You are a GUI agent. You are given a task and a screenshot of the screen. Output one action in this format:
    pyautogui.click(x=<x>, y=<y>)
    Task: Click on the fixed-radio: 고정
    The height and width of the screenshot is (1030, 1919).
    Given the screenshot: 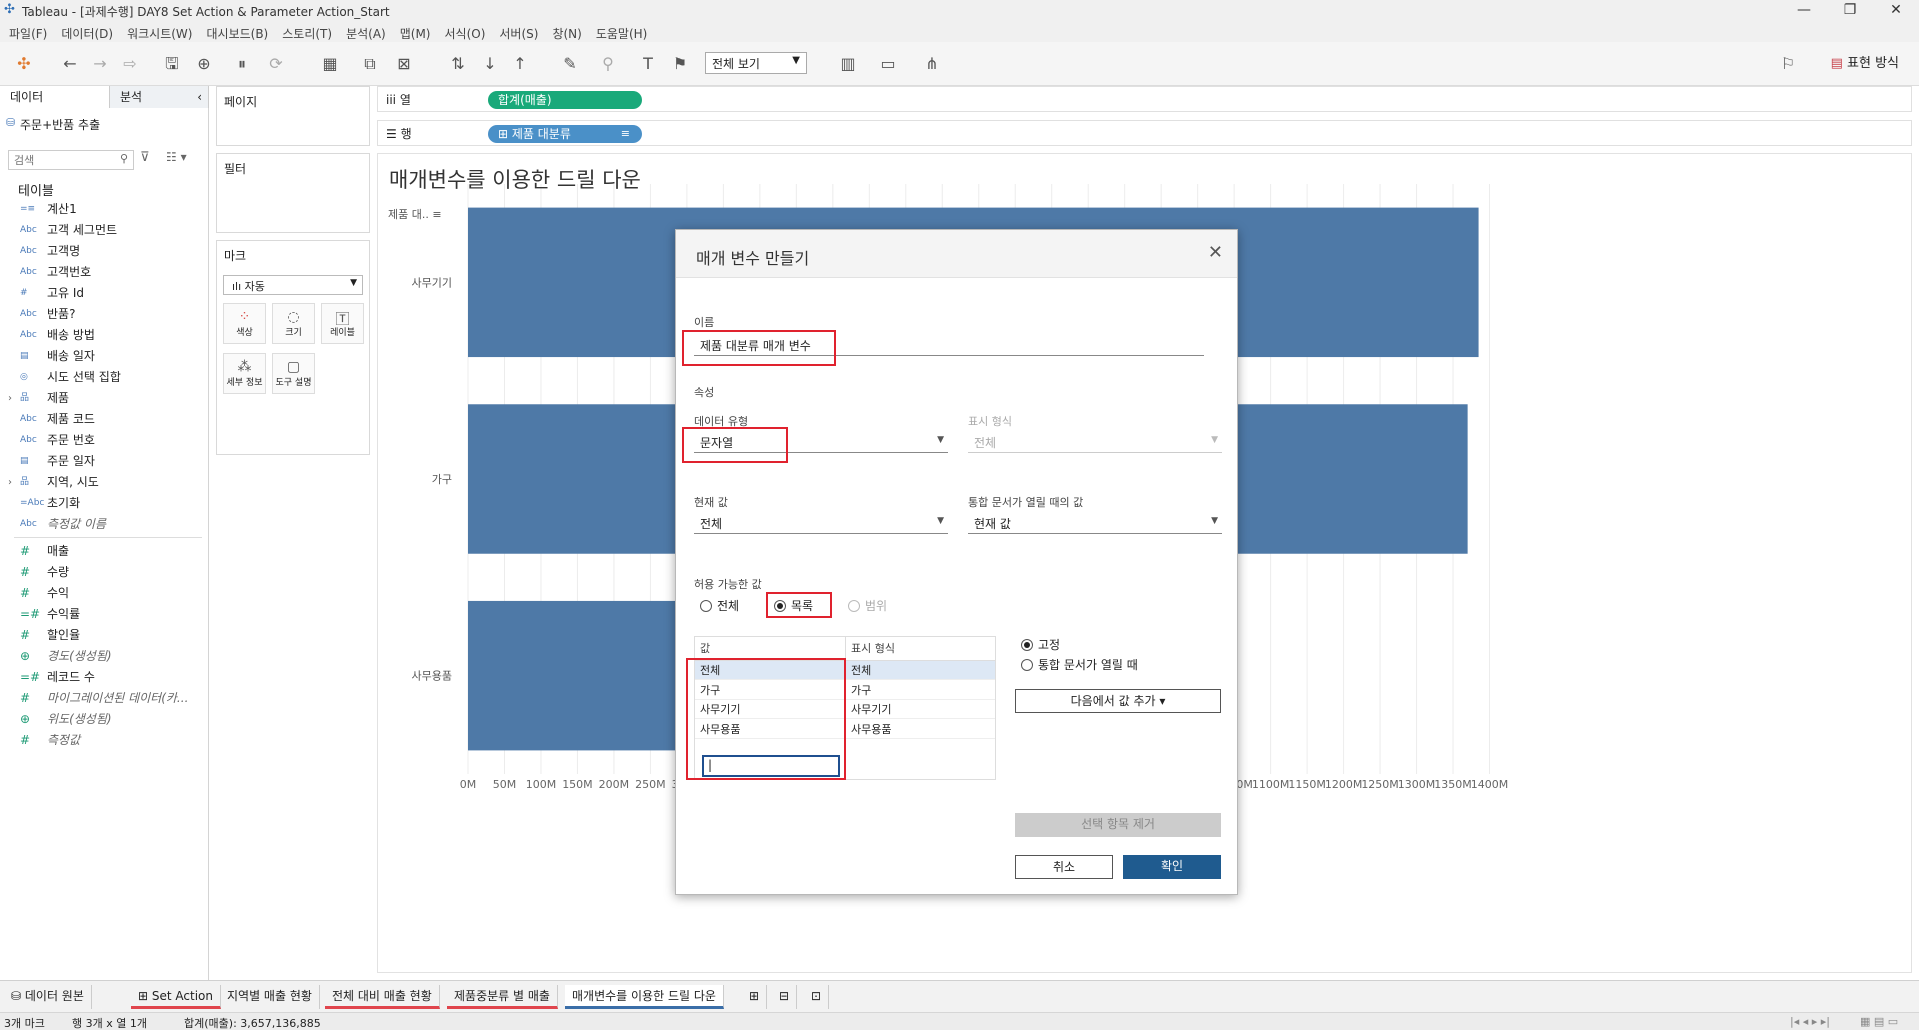 What is the action you would take?
    pyautogui.click(x=1040, y=644)
    